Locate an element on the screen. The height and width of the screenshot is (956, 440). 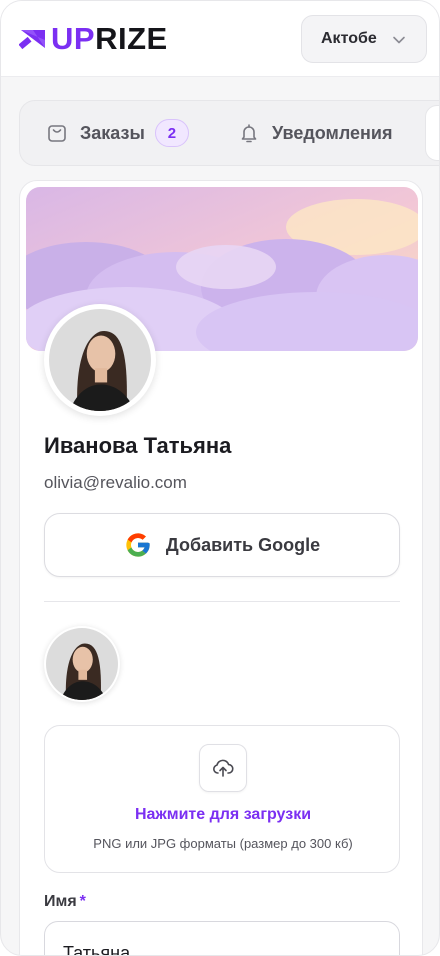
logo-arrow-icon is located at coordinates (32, 40).